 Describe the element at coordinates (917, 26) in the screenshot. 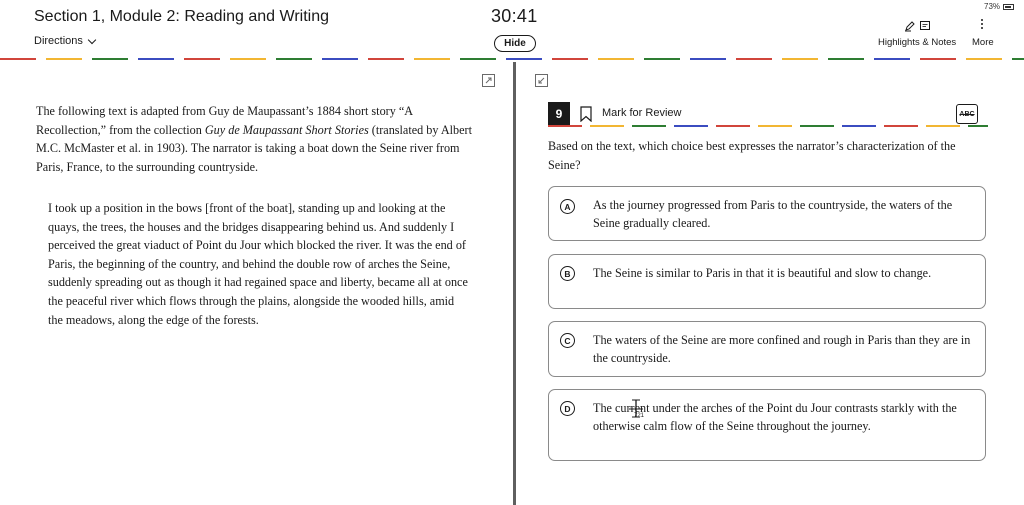

I see `highlights-notes-button` at that location.